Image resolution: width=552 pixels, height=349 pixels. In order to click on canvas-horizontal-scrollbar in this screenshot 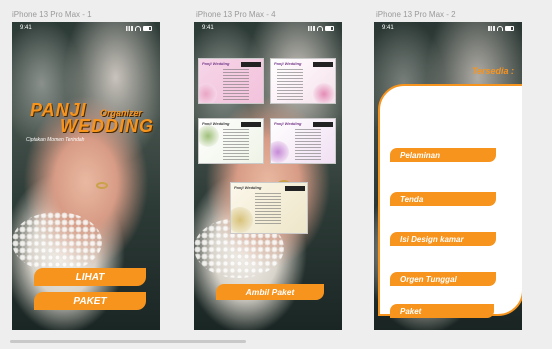, I will do `click(128, 341)`.